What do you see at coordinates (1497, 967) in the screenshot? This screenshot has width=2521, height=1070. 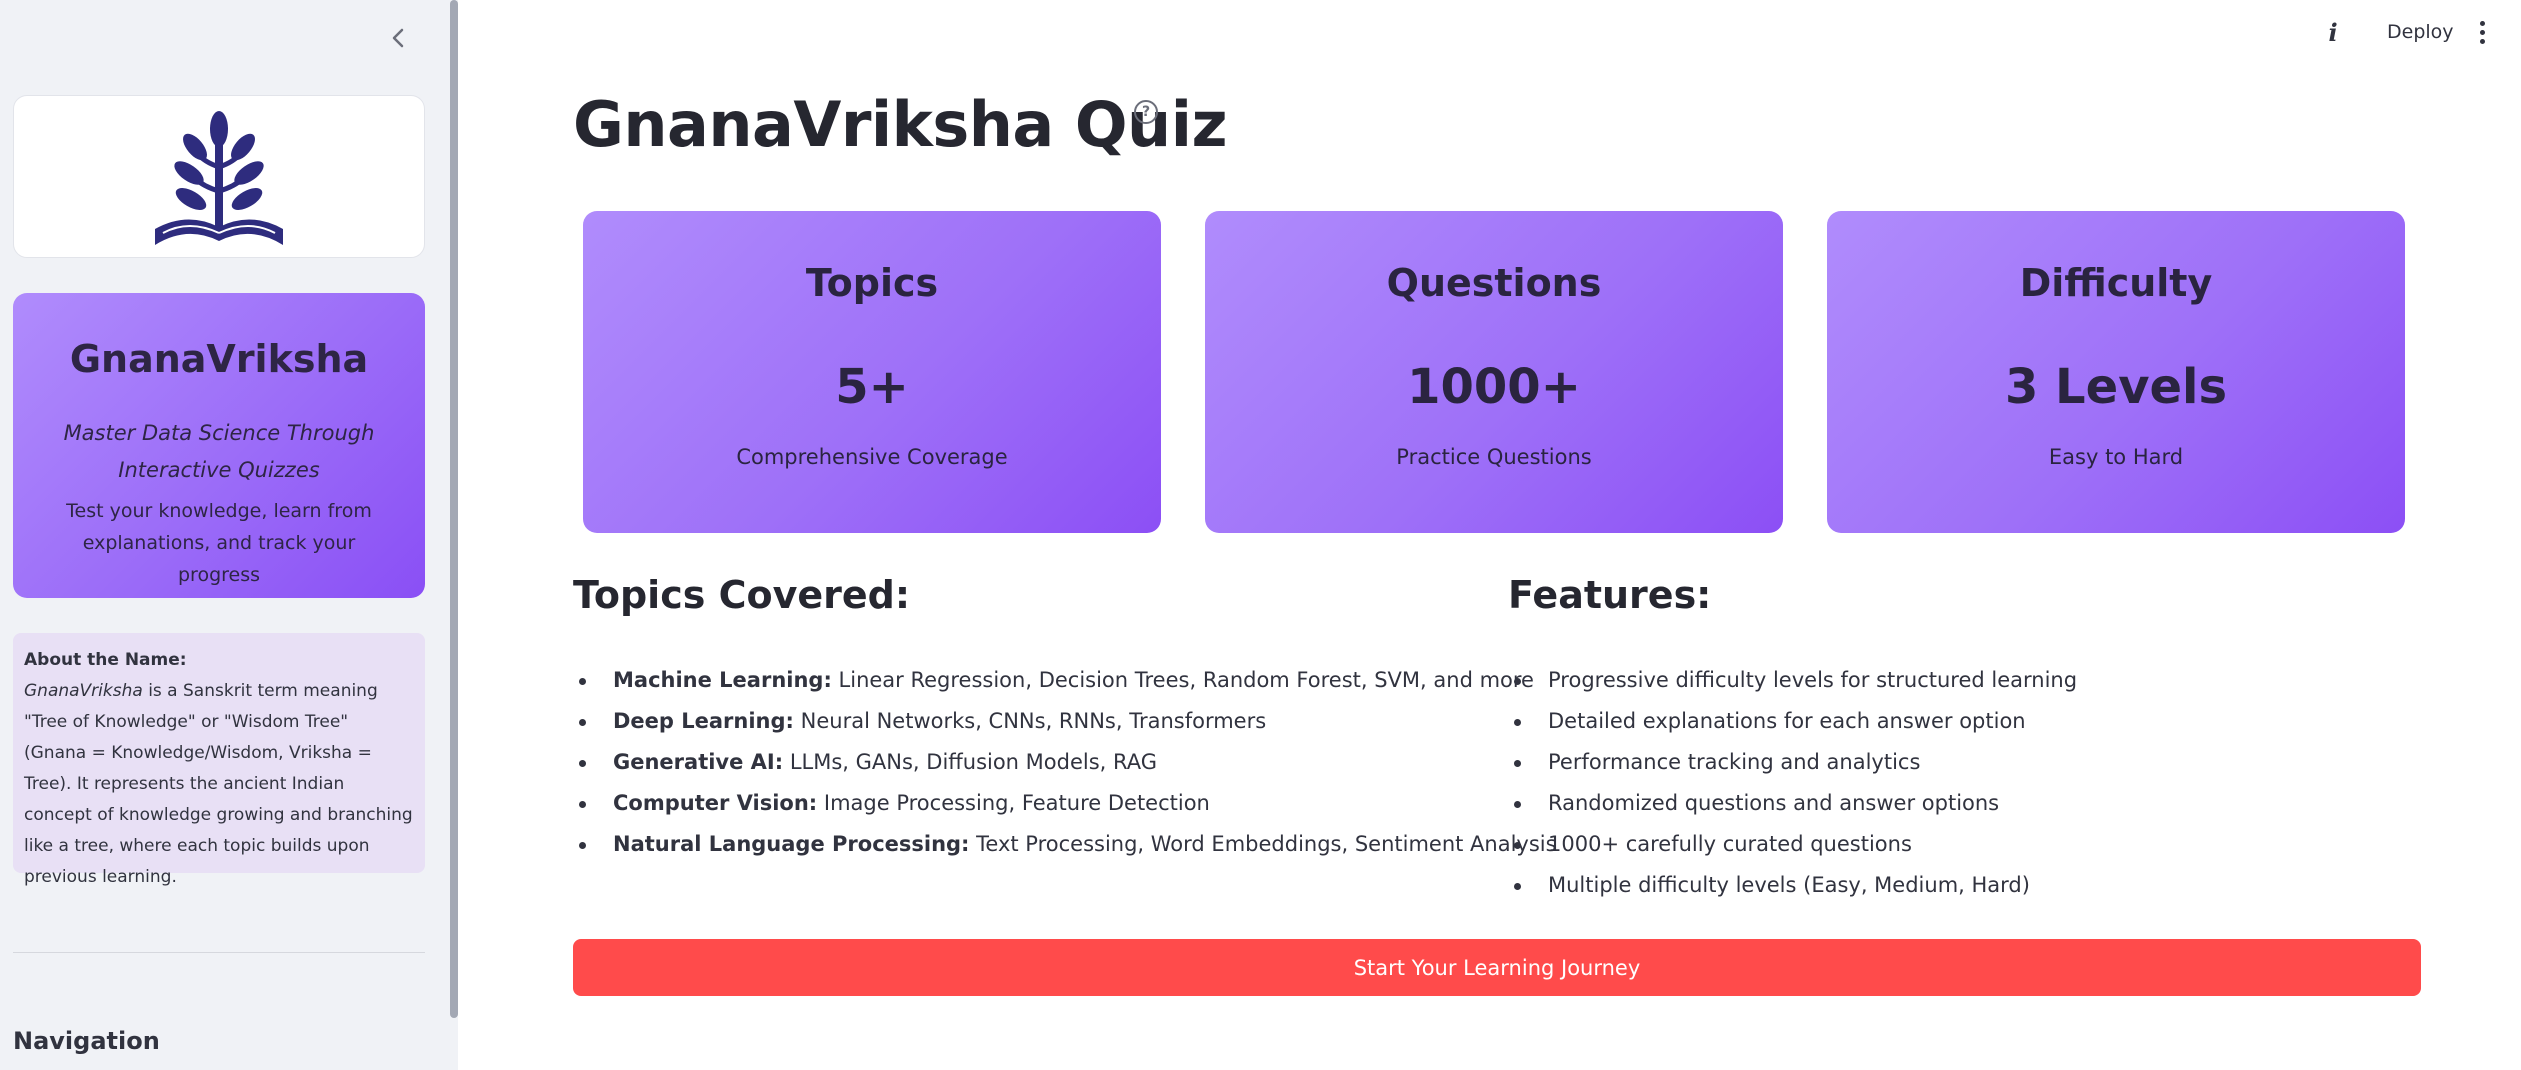 I see `start-learning-button: Start Your Learning Journey` at bounding box center [1497, 967].